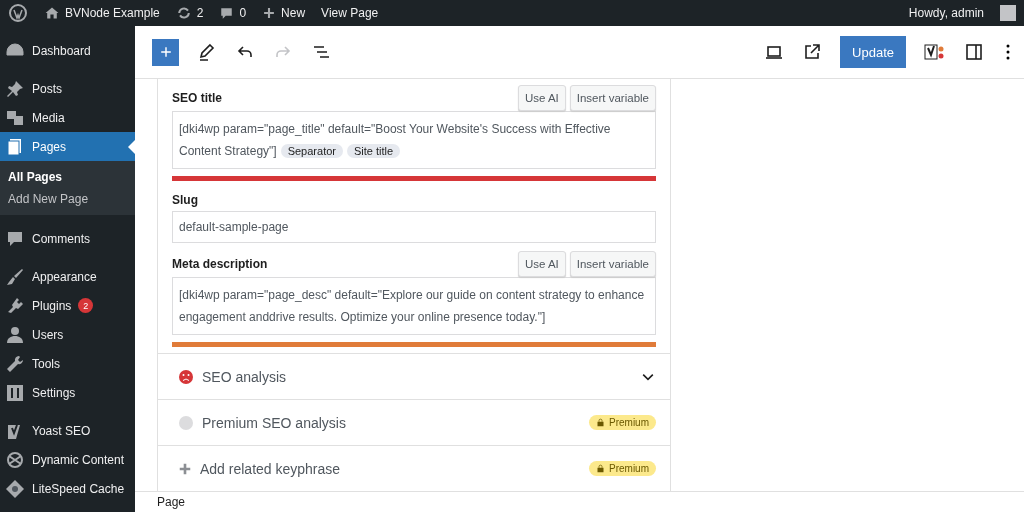 The height and width of the screenshot is (512, 1024). I want to click on sidebar-item: Appearance, so click(67, 276).